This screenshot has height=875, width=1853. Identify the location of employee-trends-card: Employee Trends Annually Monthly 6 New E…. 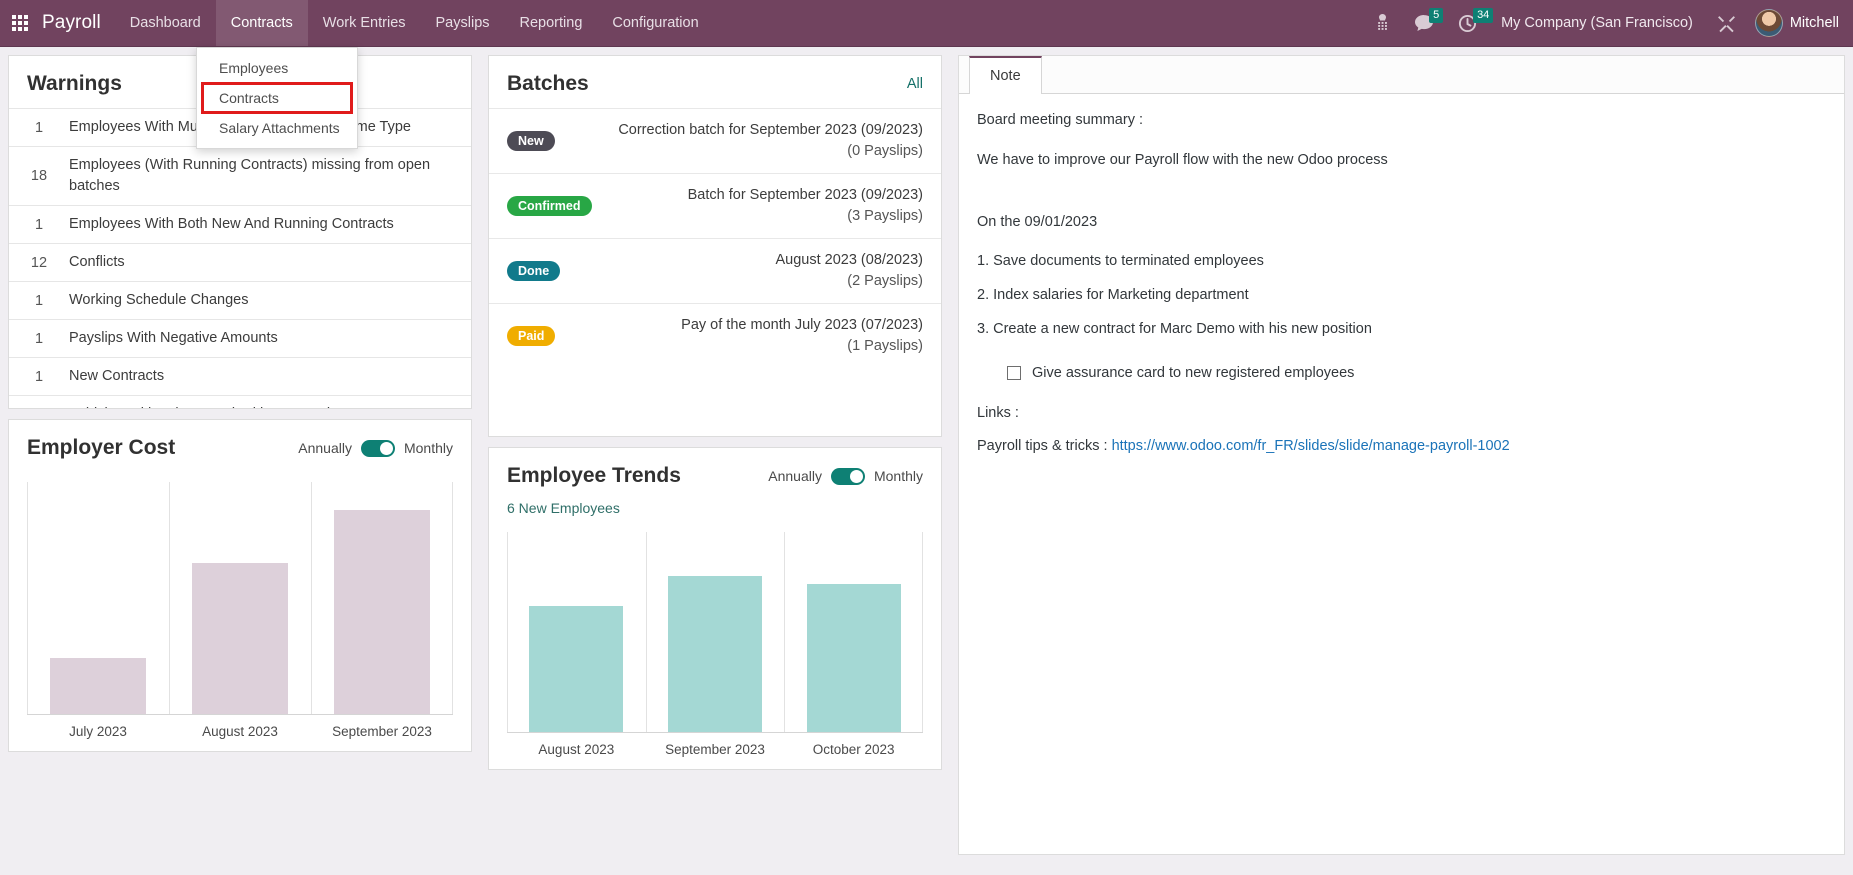
(715, 609).